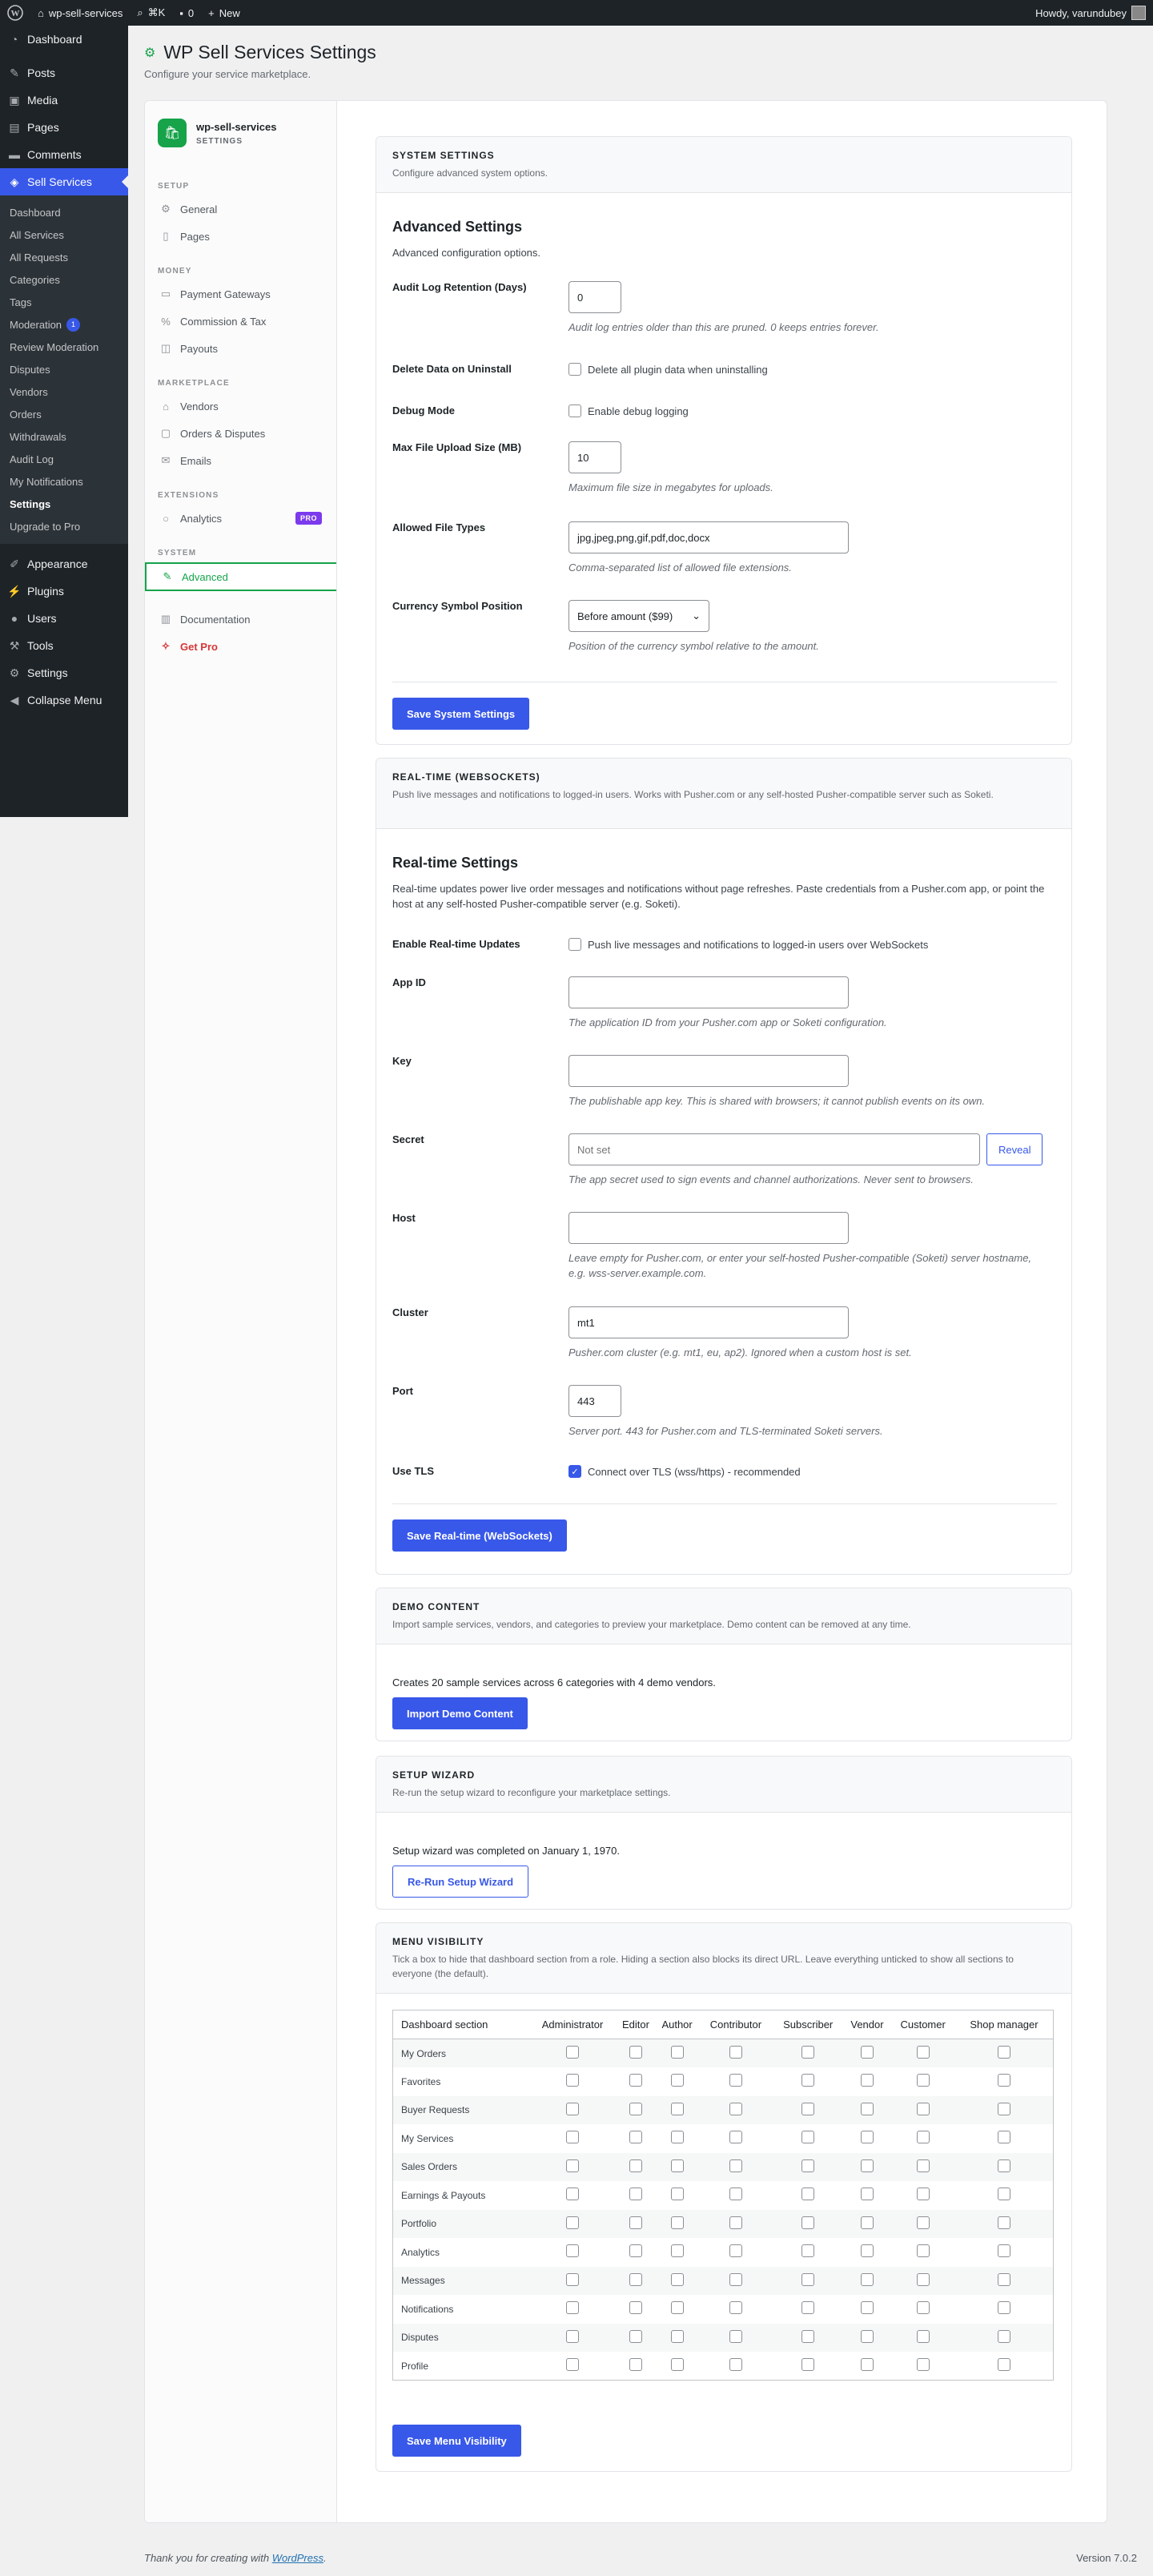  What do you see at coordinates (64, 127) in the screenshot?
I see `menu-pages: ▤ Pages` at bounding box center [64, 127].